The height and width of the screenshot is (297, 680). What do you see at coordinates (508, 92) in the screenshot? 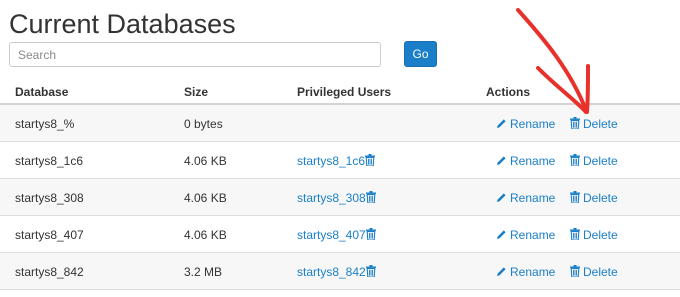
I see `header-actions: Actions` at bounding box center [508, 92].